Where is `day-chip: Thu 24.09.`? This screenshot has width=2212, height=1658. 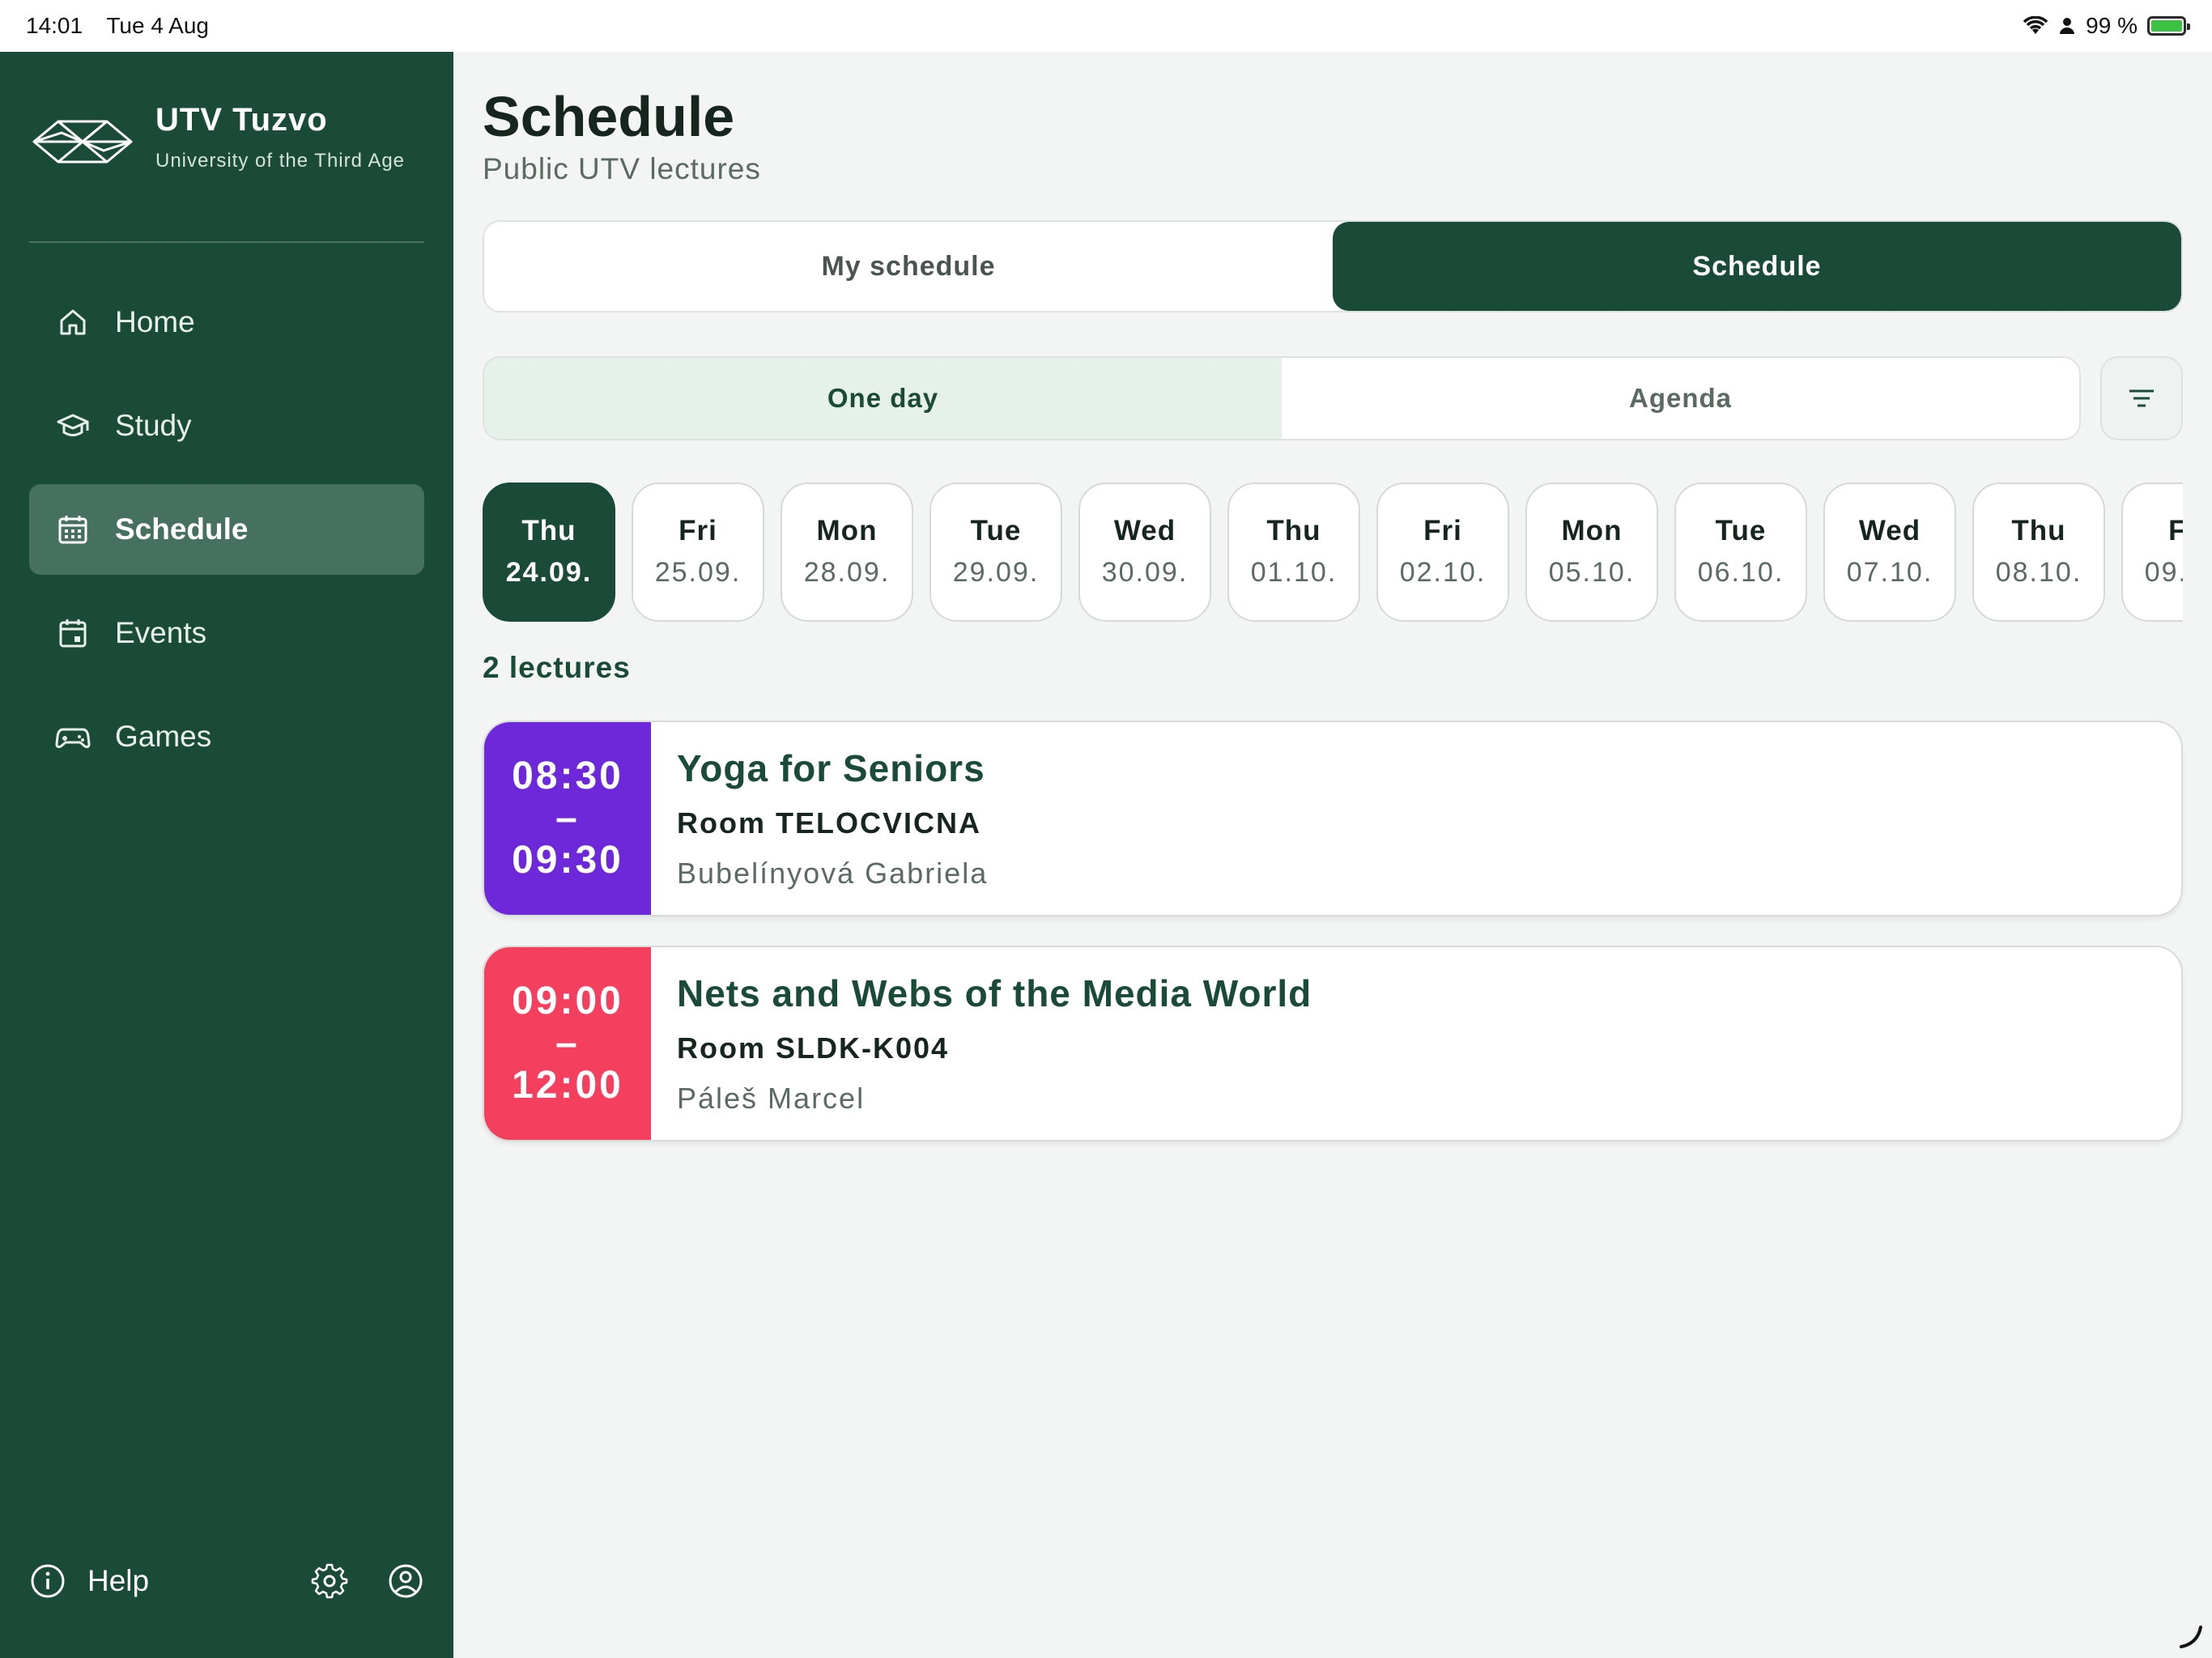
day-chip: Thu 24.09. is located at coordinates (549, 552).